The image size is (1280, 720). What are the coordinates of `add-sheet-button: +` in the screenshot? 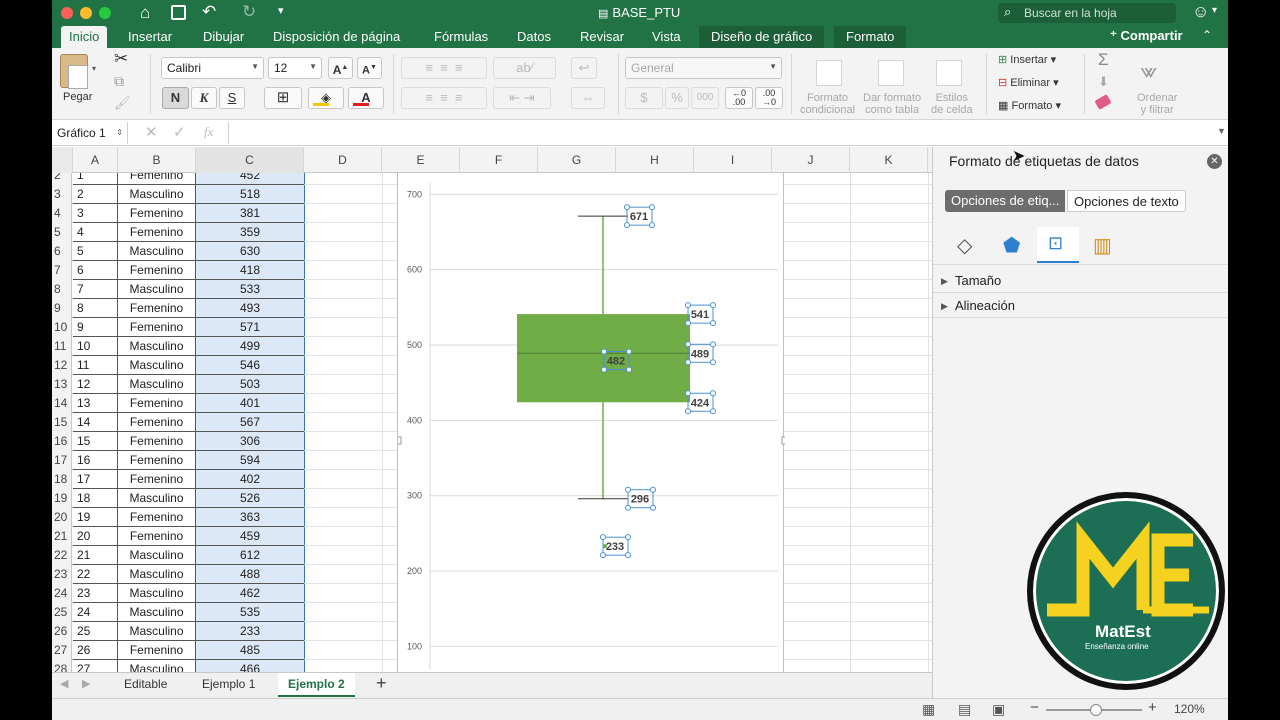 It's located at (381, 683).